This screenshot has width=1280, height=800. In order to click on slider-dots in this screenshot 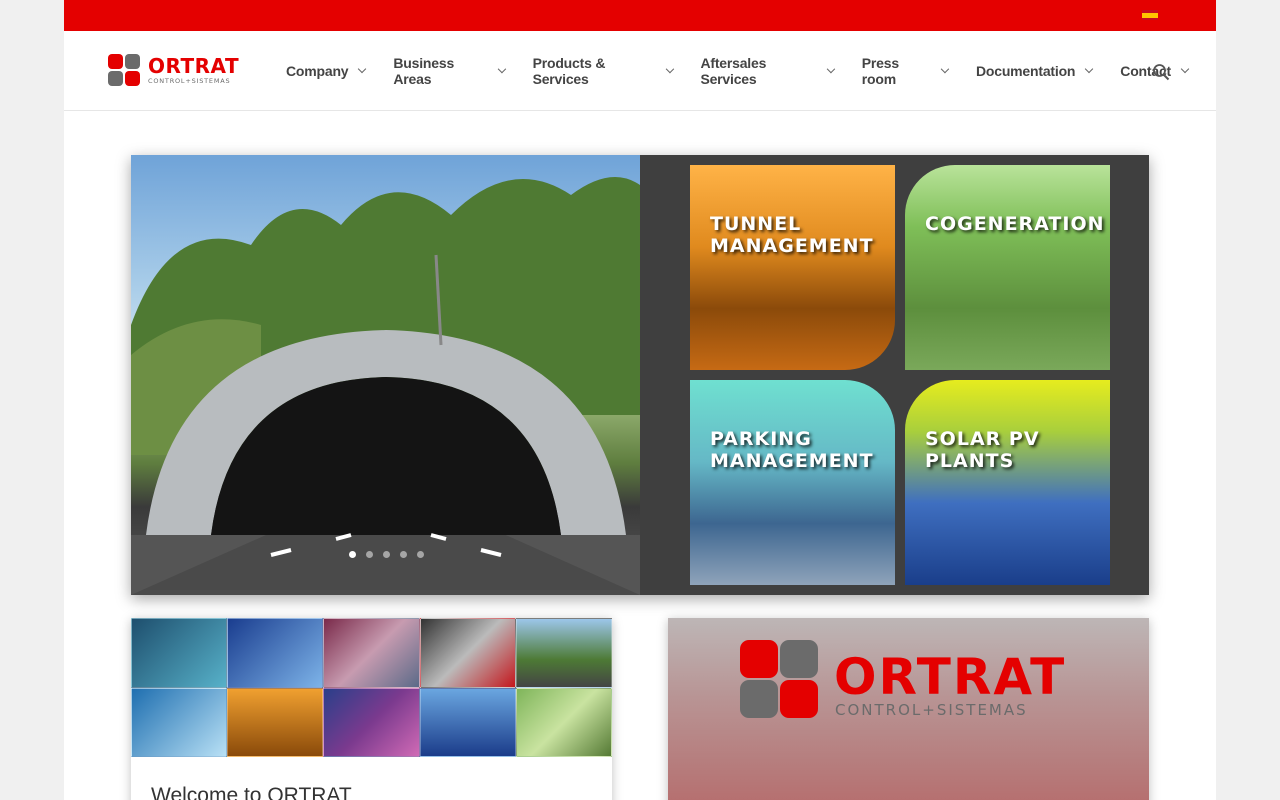, I will do `click(391, 554)`.